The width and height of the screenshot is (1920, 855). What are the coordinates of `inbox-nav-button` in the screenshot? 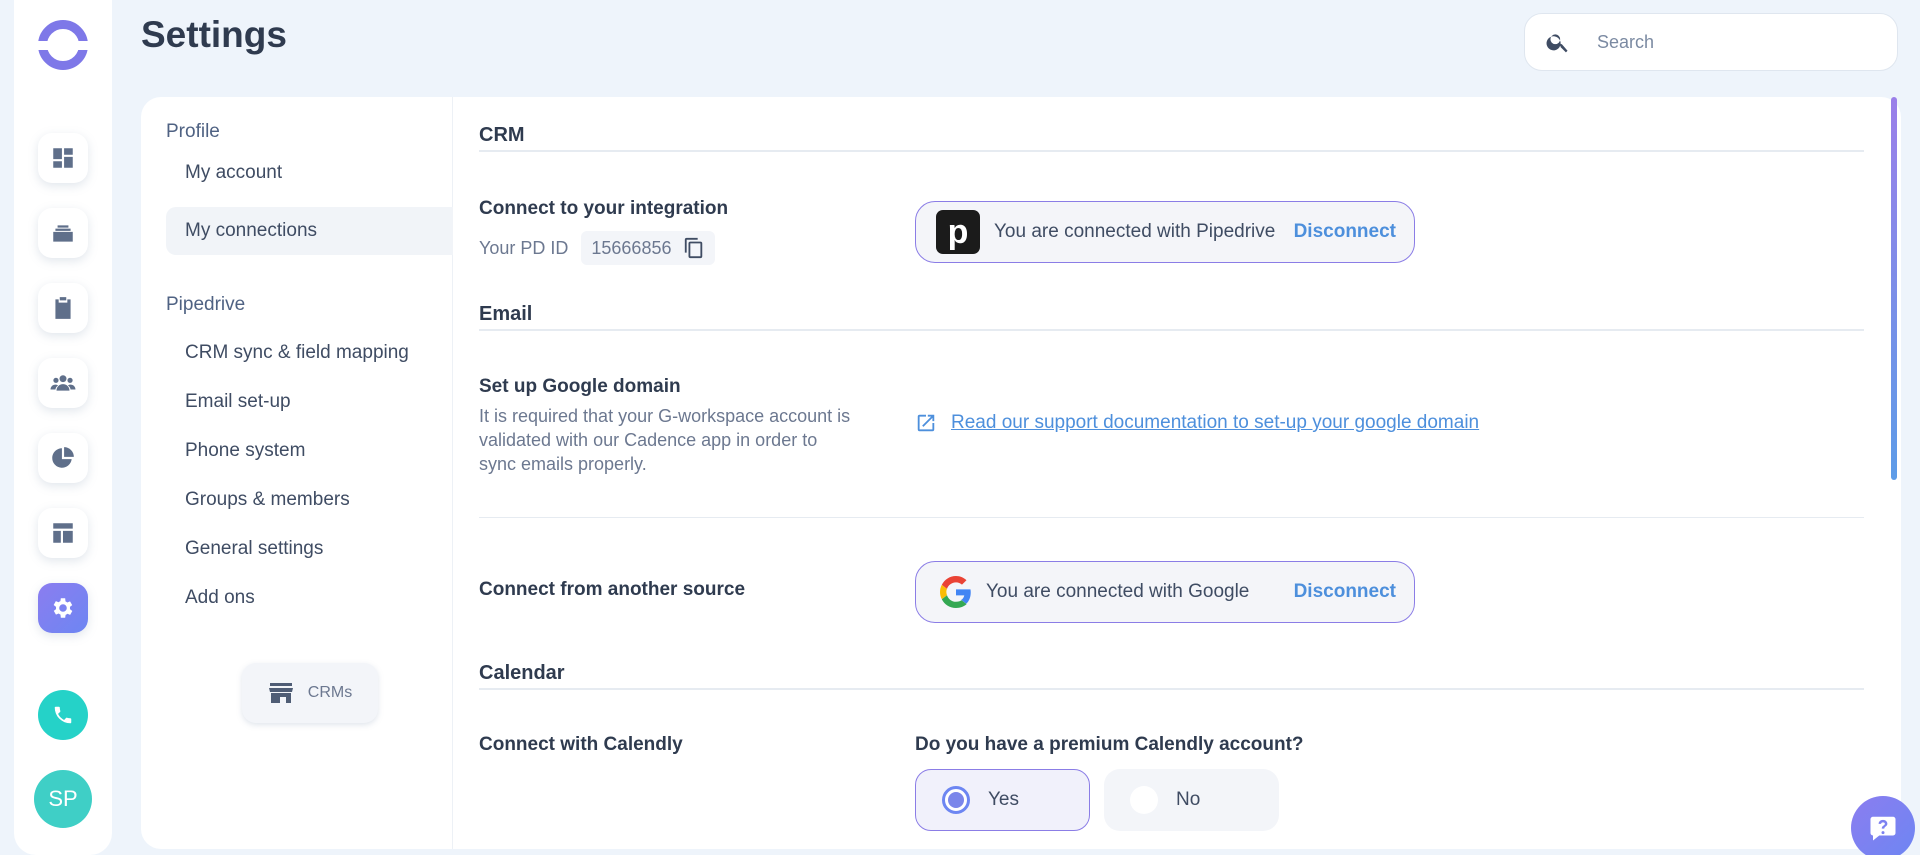 It's located at (63, 233).